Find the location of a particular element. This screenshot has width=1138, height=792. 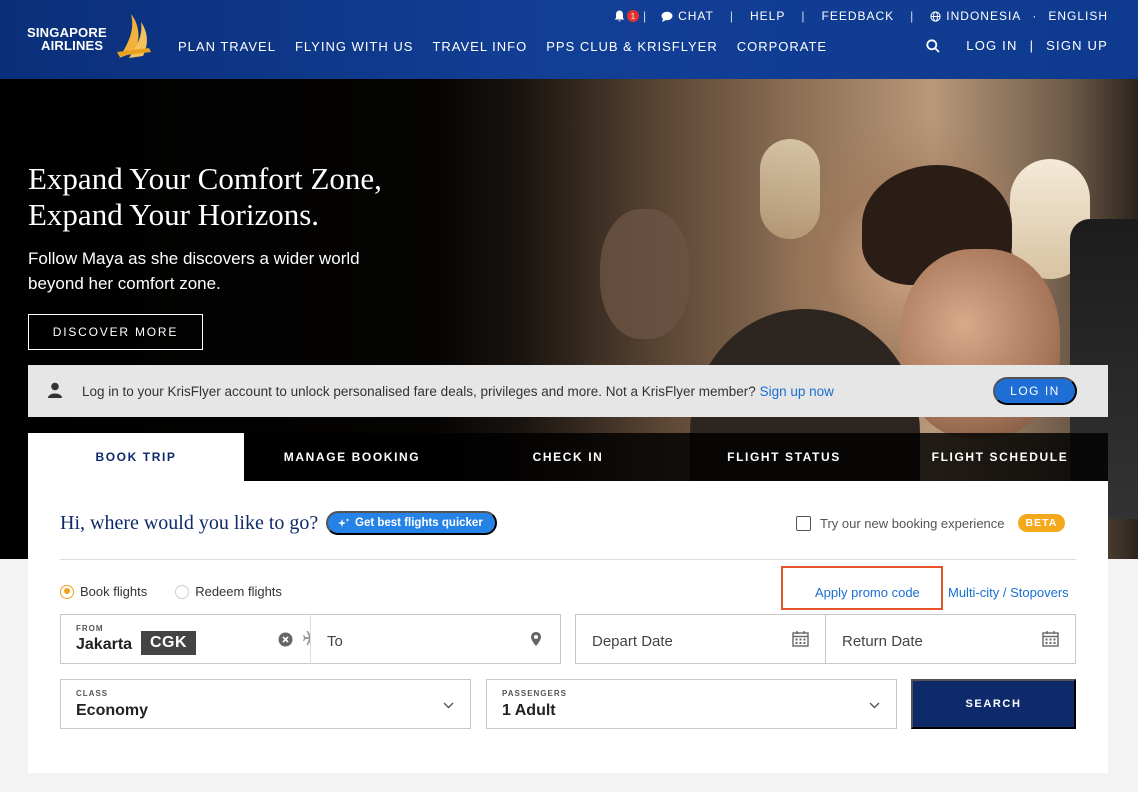

auth-links: LOG IN | SIGN UP is located at coordinates (1037, 45).